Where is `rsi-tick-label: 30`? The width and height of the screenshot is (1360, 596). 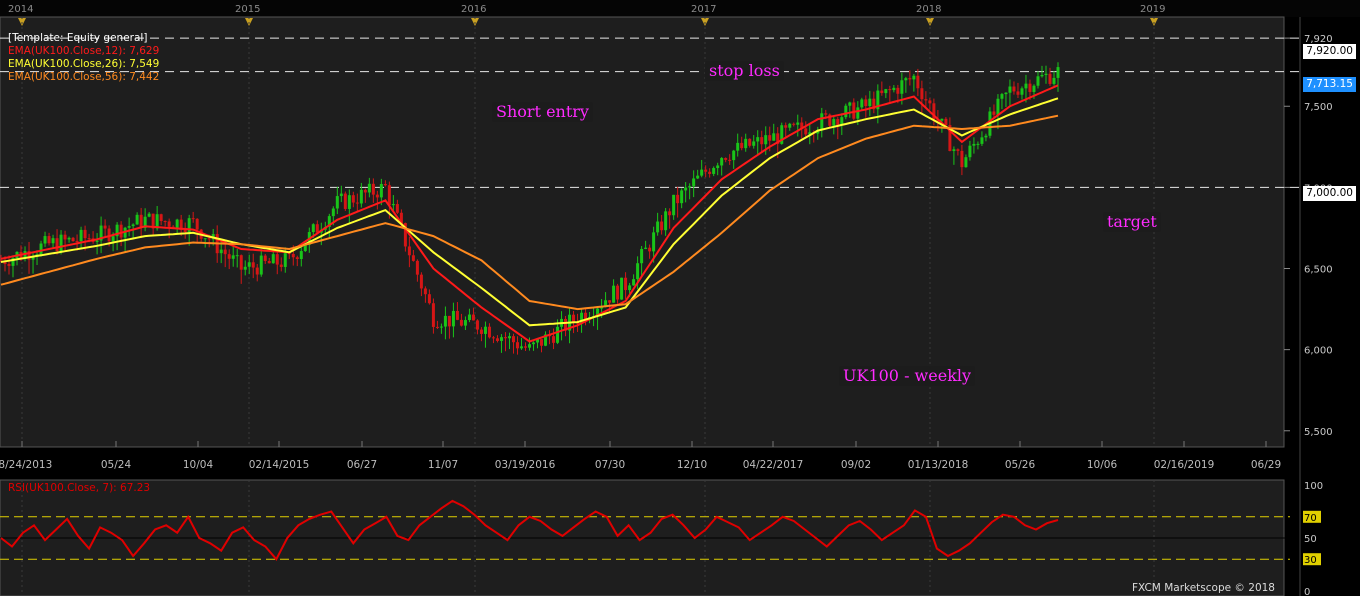
rsi-tick-label: 30 is located at coordinates (1310, 560).